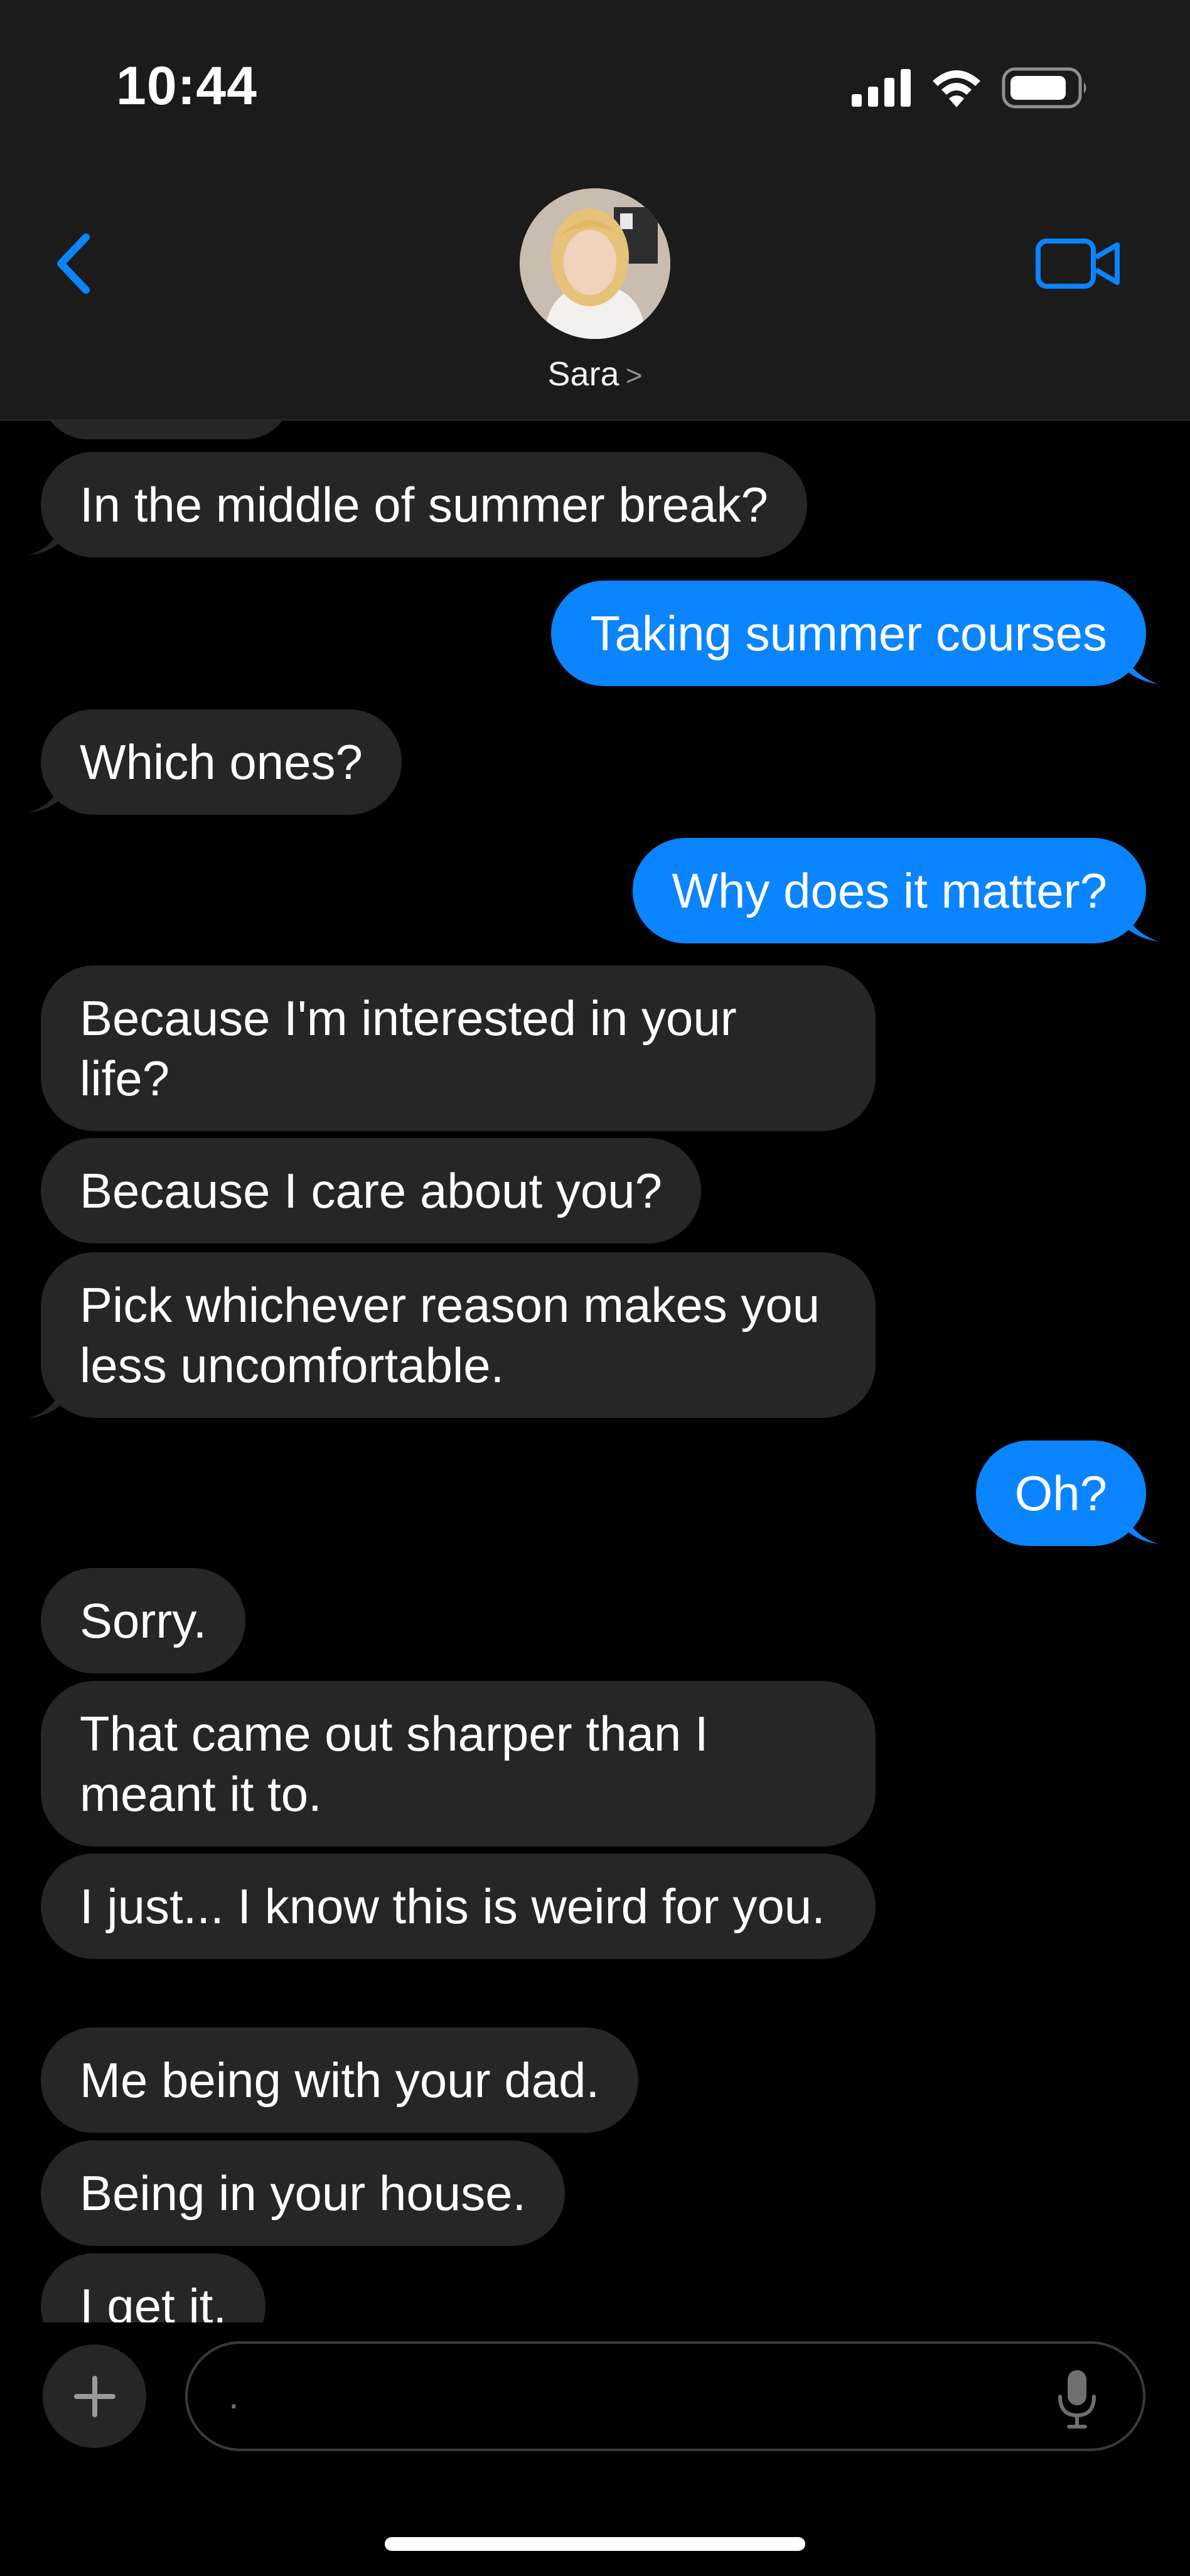 This screenshot has height=2576, width=1190. What do you see at coordinates (595, 2544) in the screenshot?
I see `home-indicator` at bounding box center [595, 2544].